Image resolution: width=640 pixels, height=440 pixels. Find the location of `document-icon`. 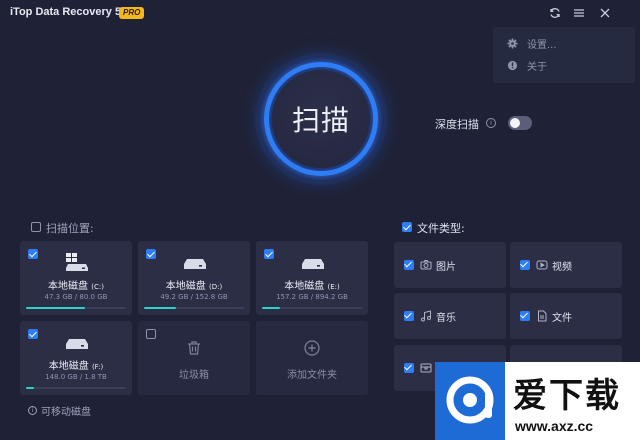

document-icon is located at coordinates (542, 316).